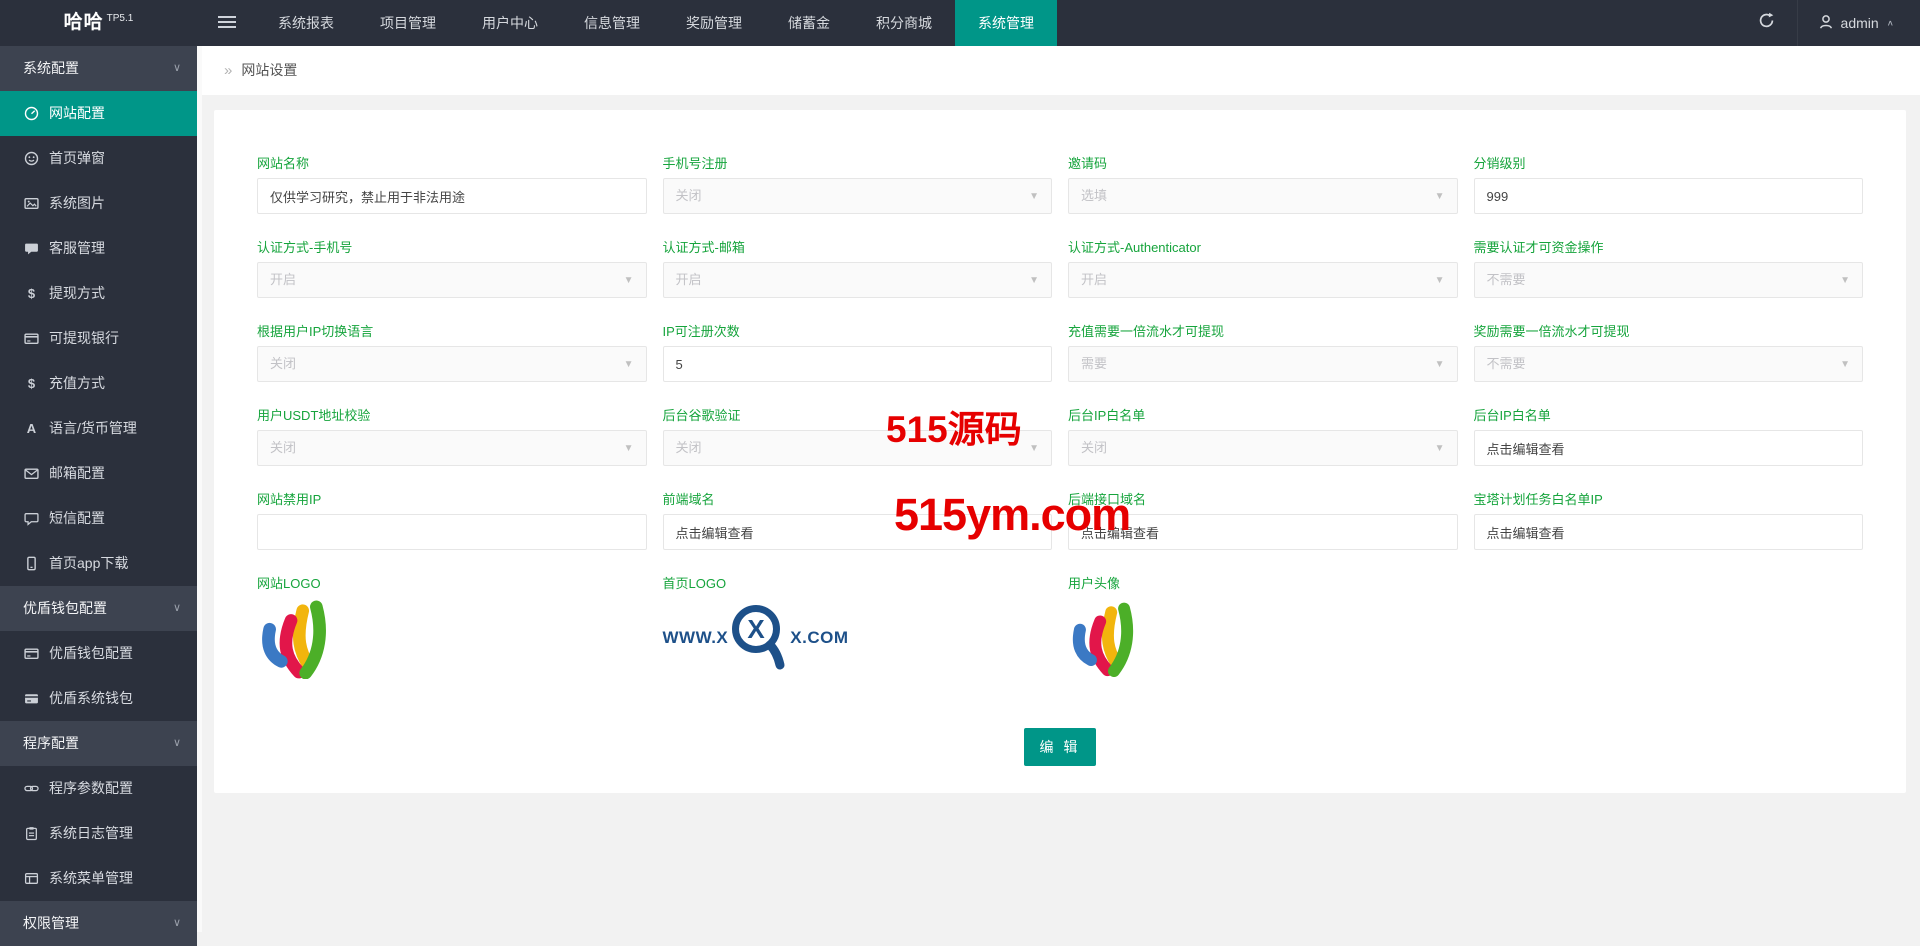 The width and height of the screenshot is (1920, 946). What do you see at coordinates (857, 280) in the screenshot?
I see `auth-email-select: 开启 ▼` at bounding box center [857, 280].